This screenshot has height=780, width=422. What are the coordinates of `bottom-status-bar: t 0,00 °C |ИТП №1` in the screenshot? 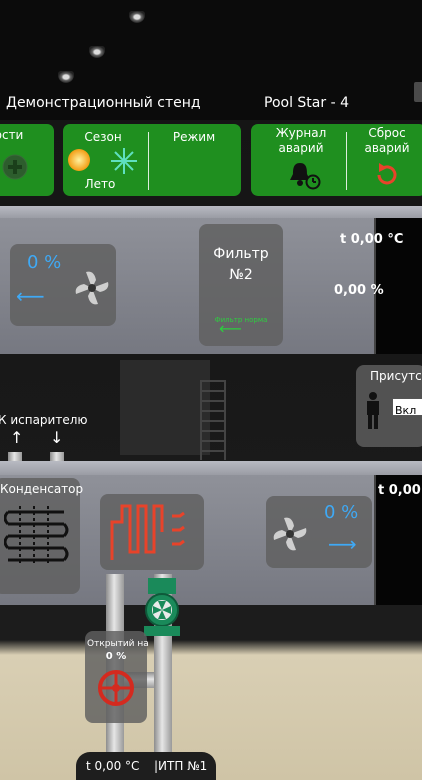 It's located at (146, 766).